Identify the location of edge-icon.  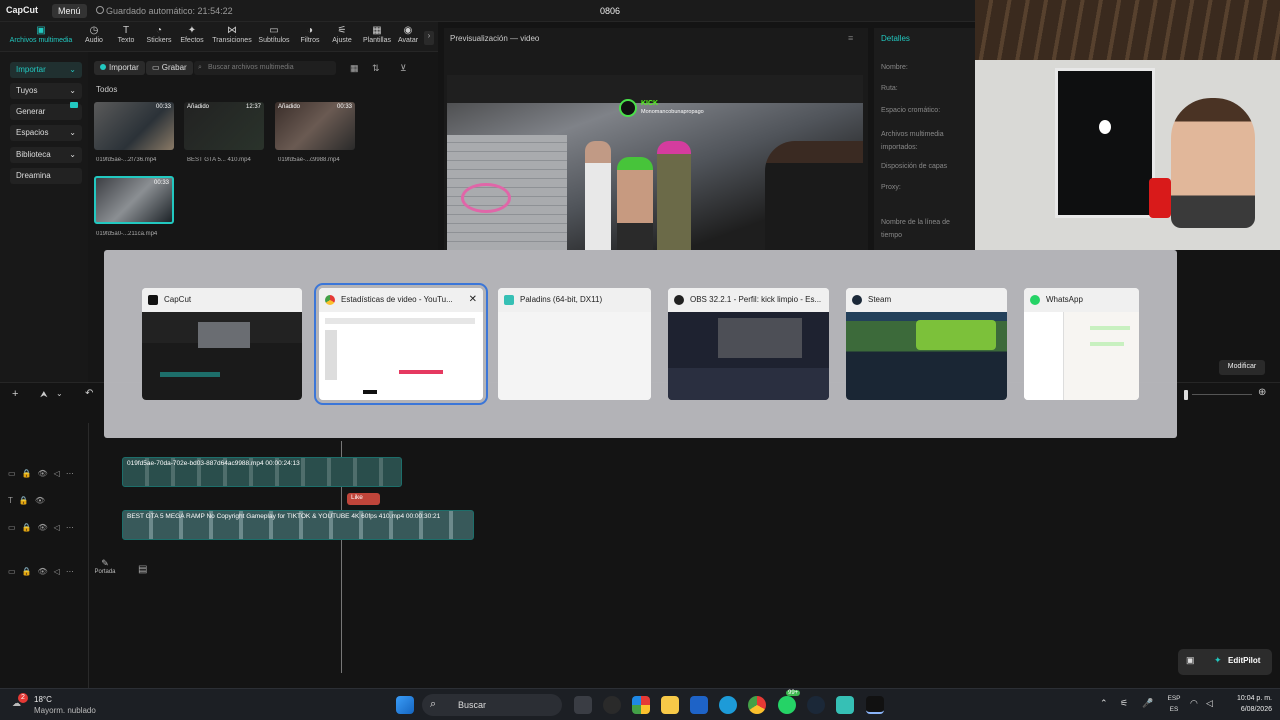
(728, 705).